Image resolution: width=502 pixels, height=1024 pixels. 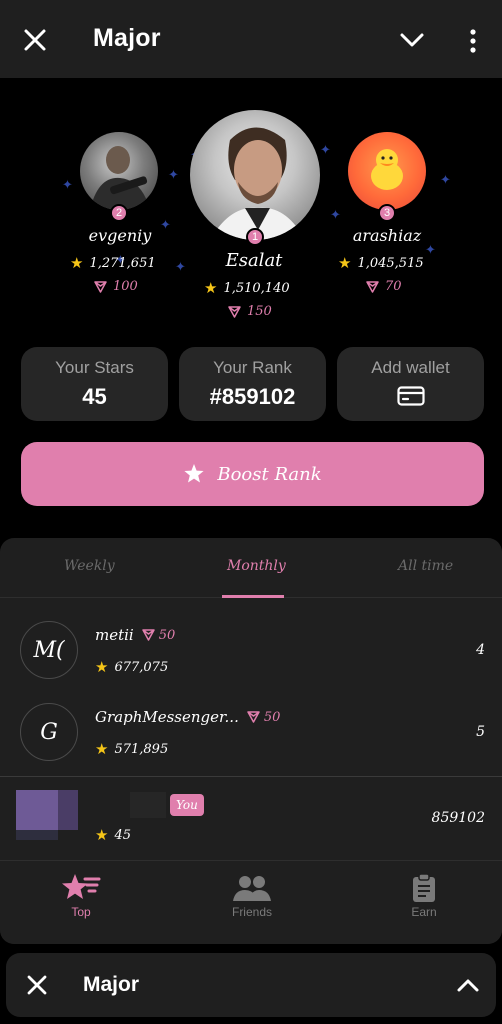 What do you see at coordinates (194, 473) in the screenshot?
I see `boost-star-icon` at bounding box center [194, 473].